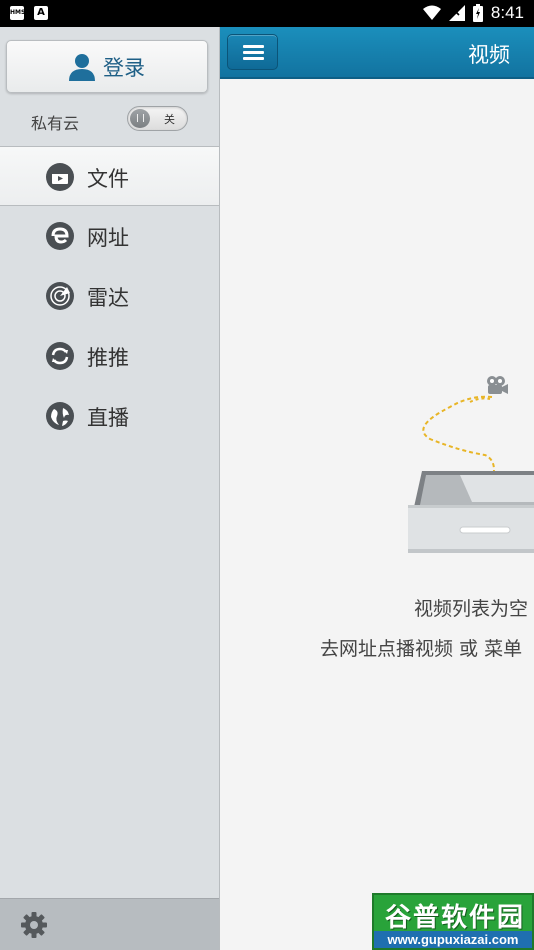  Describe the element at coordinates (108, 179) in the screenshot. I see `sidebar-item-label: 文件` at that location.